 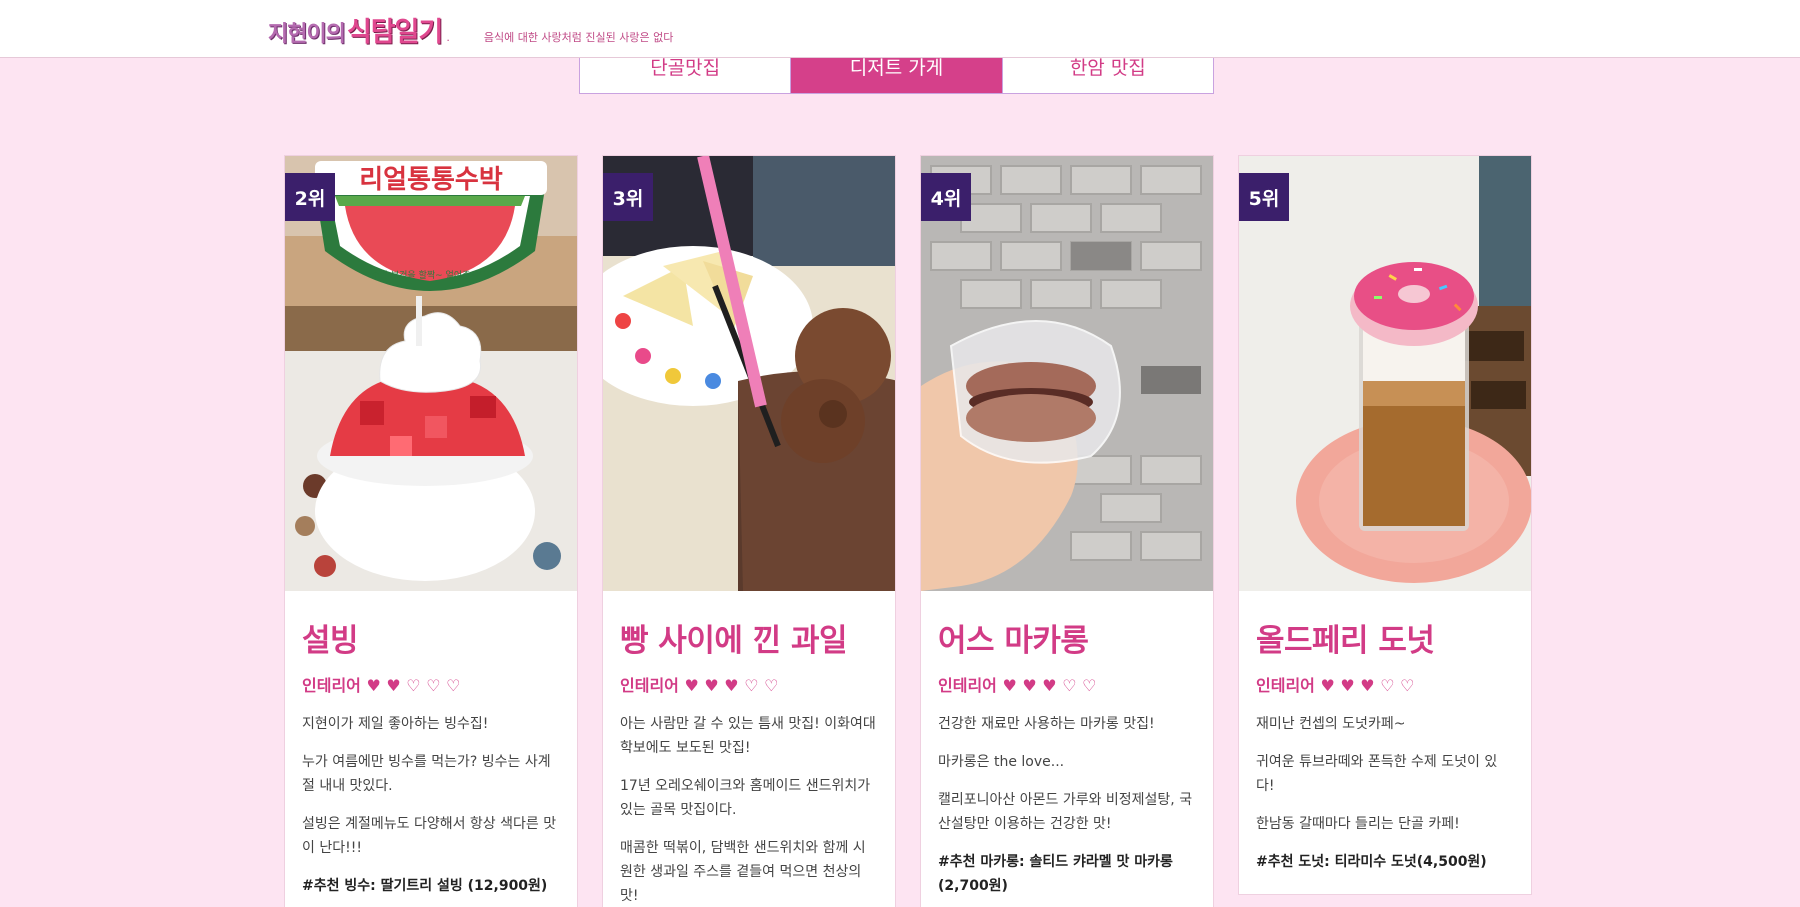 What do you see at coordinates (307, 34) in the screenshot?
I see `logo-part-1: 지현이의` at bounding box center [307, 34].